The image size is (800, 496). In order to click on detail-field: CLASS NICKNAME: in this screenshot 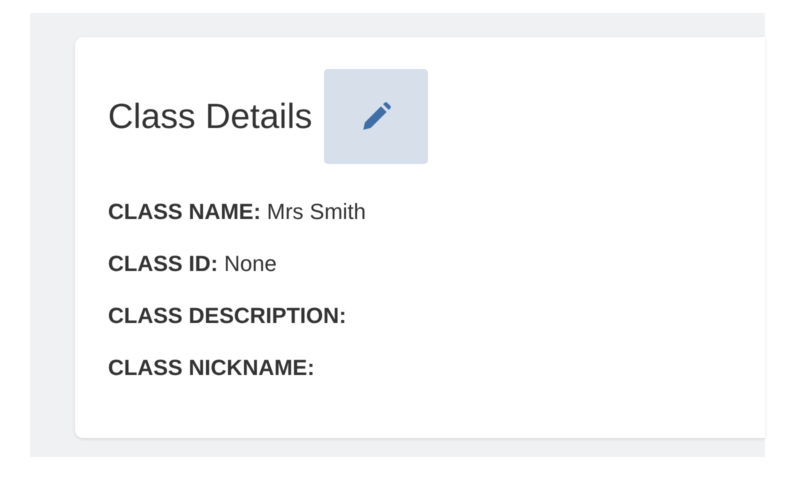, I will do `click(436, 368)`.